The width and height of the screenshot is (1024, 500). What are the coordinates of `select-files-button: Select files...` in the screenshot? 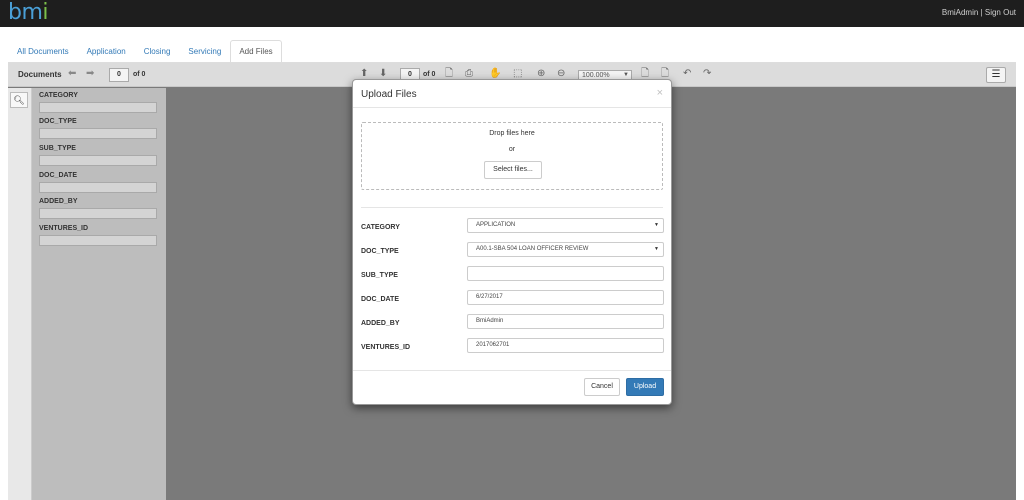 It's located at (513, 170).